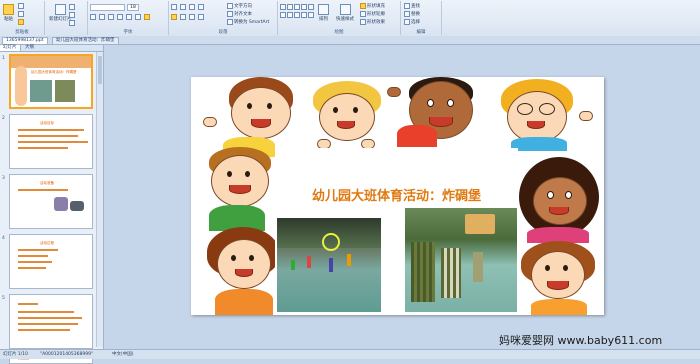  What do you see at coordinates (51, 261) in the screenshot?
I see `thumbnail-frame: 活动过程` at bounding box center [51, 261].